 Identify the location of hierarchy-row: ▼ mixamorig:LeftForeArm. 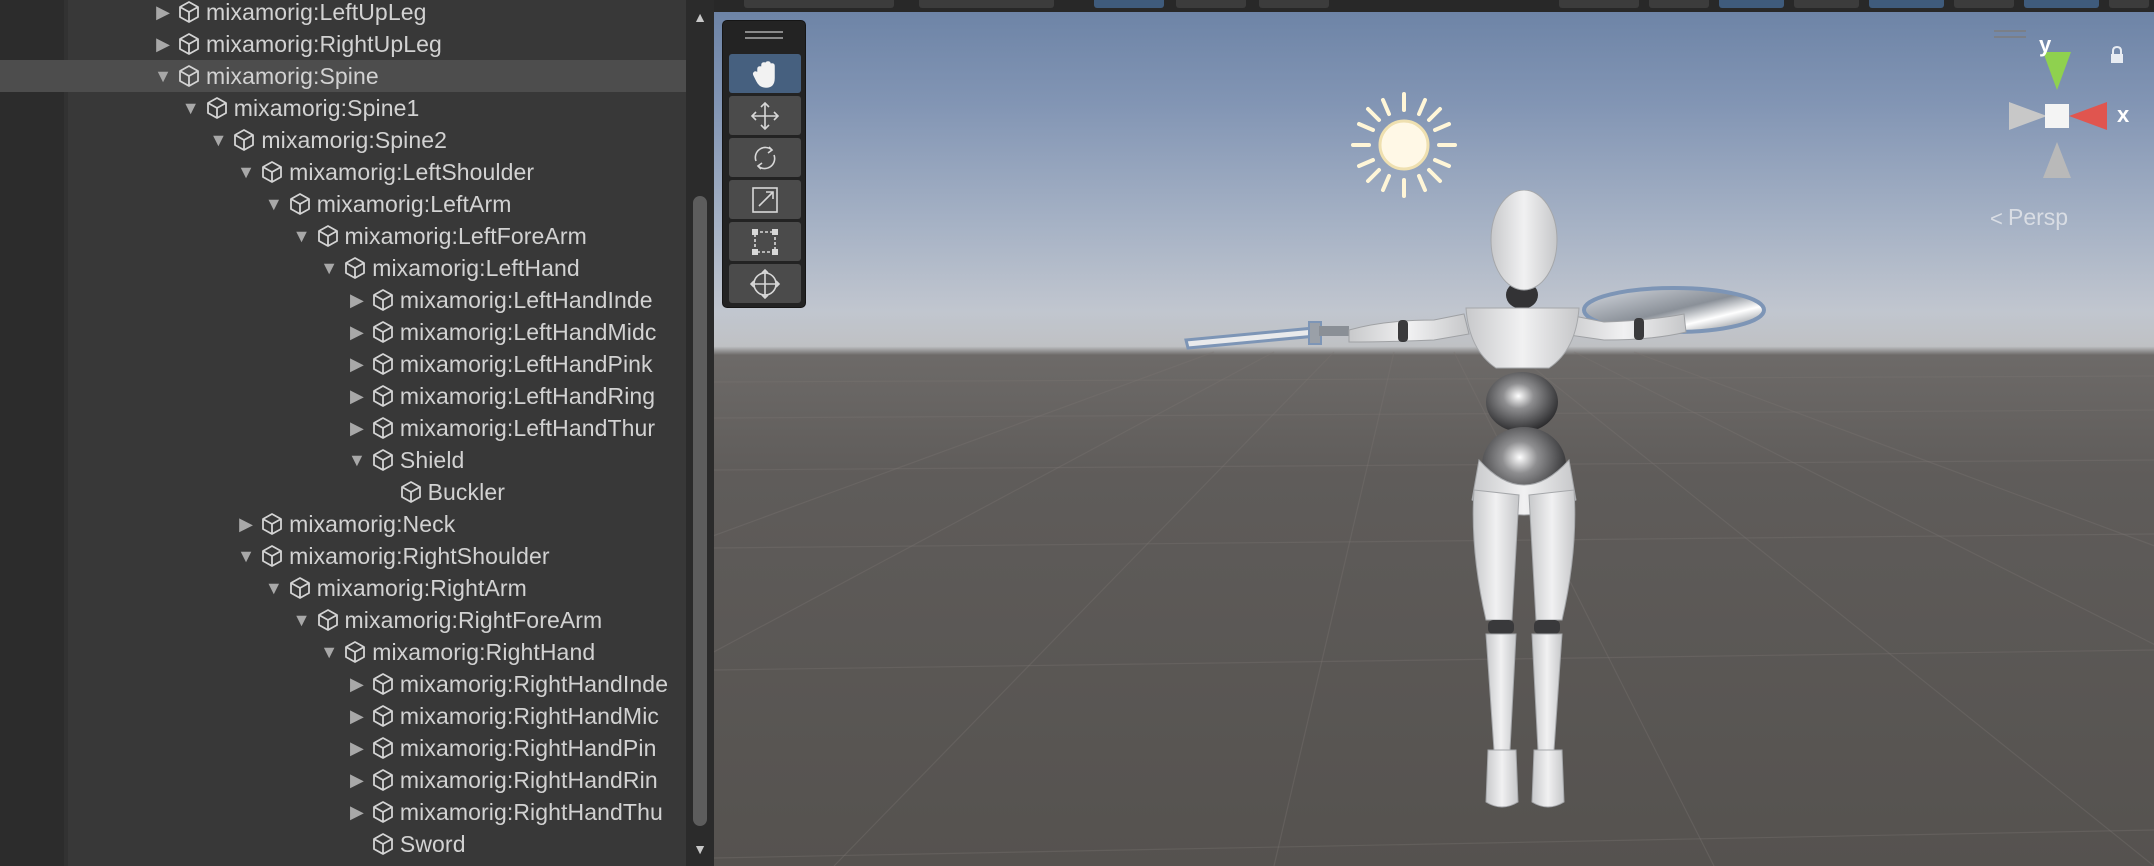
(343, 236).